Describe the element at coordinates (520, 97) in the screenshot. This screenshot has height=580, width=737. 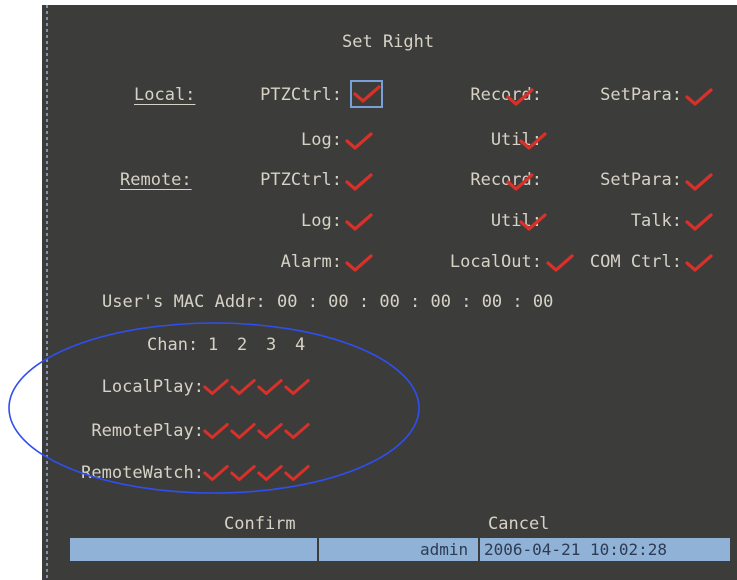
I see `local-record-check-icon` at that location.